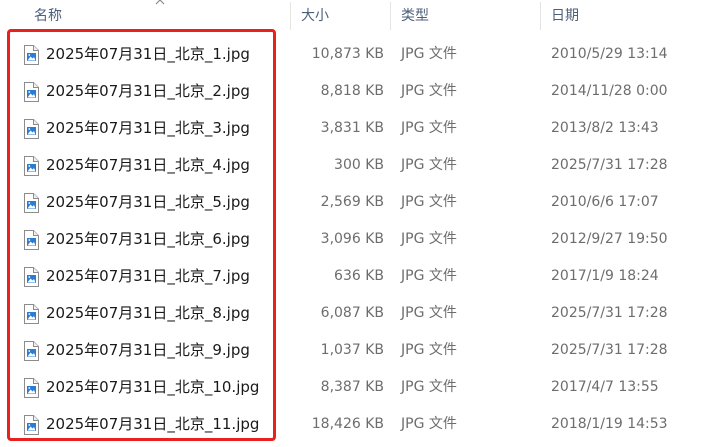  Describe the element at coordinates (148, 91) in the screenshot. I see `file-name: 2025年07月31日_北京_2.jpg` at that location.